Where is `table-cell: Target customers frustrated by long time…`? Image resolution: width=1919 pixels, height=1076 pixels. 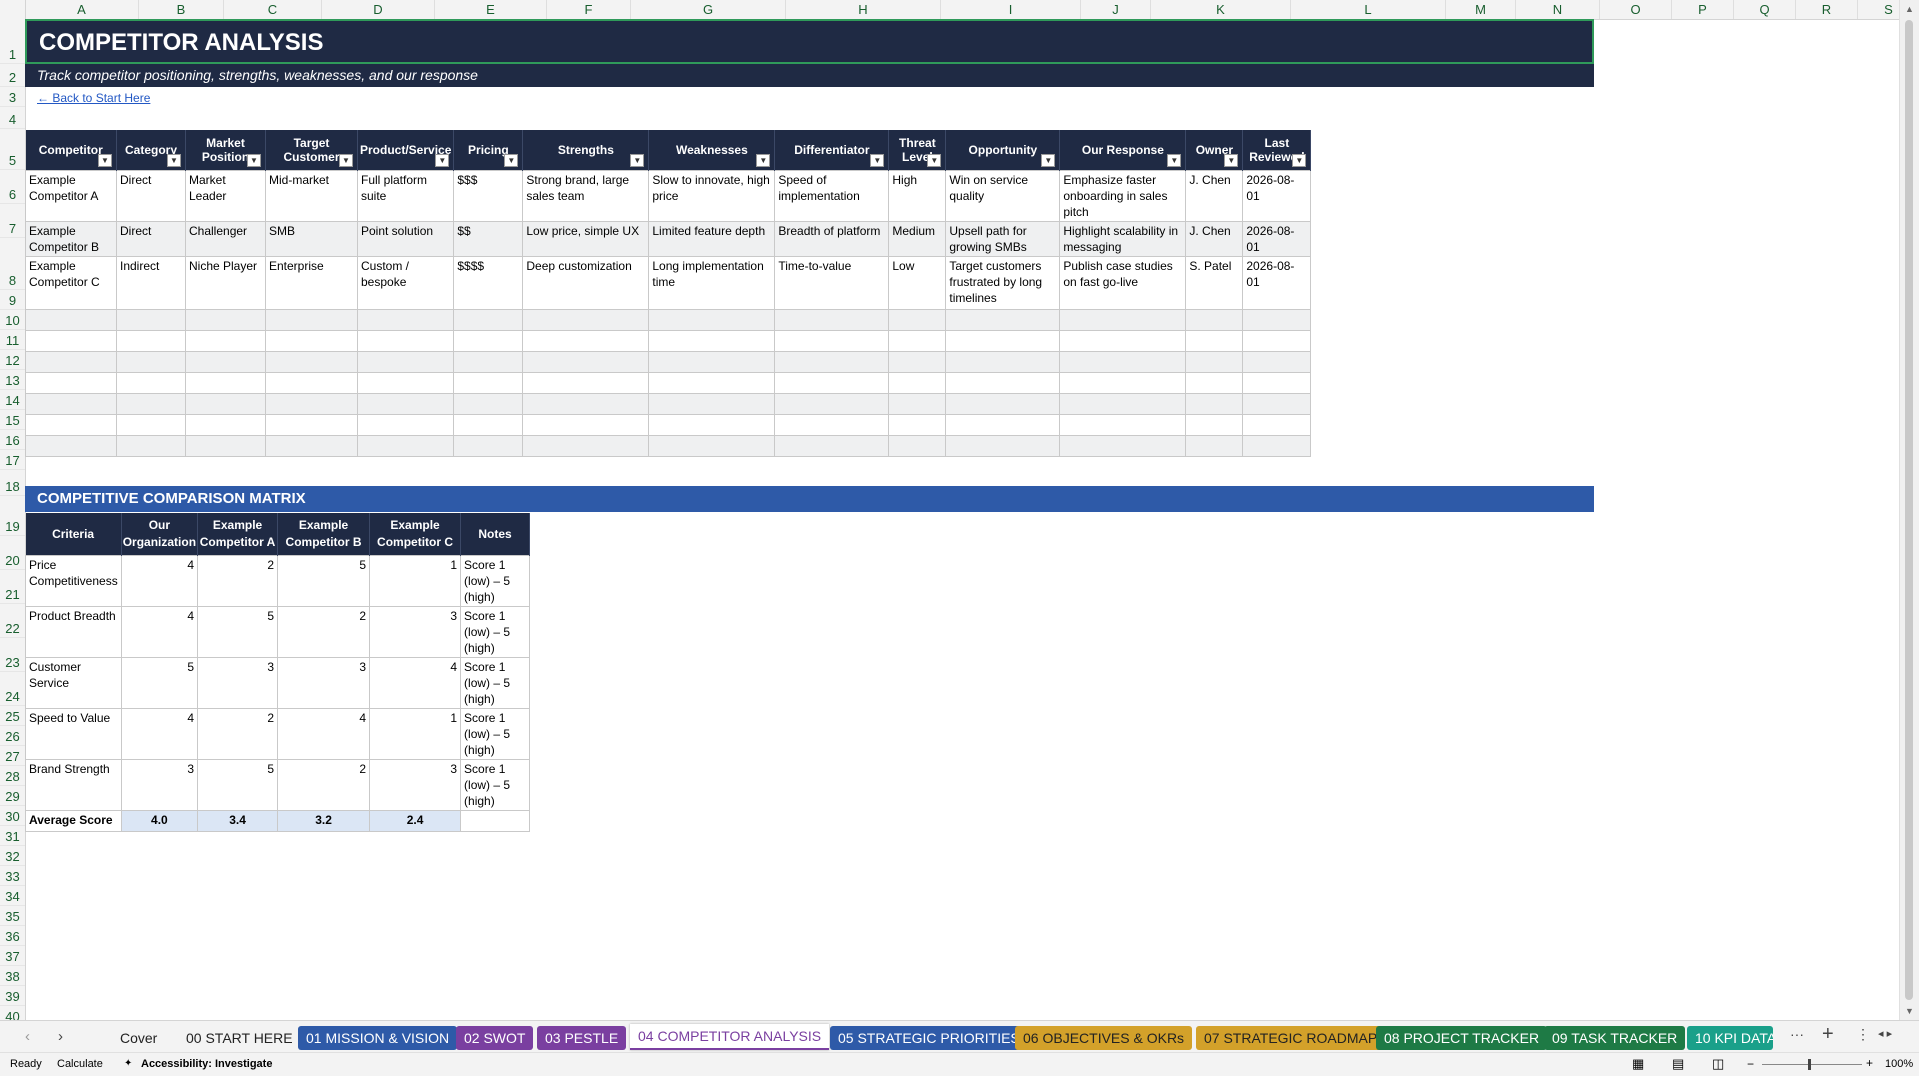
table-cell: Target customers frustrated by long time… is located at coordinates (1003, 283).